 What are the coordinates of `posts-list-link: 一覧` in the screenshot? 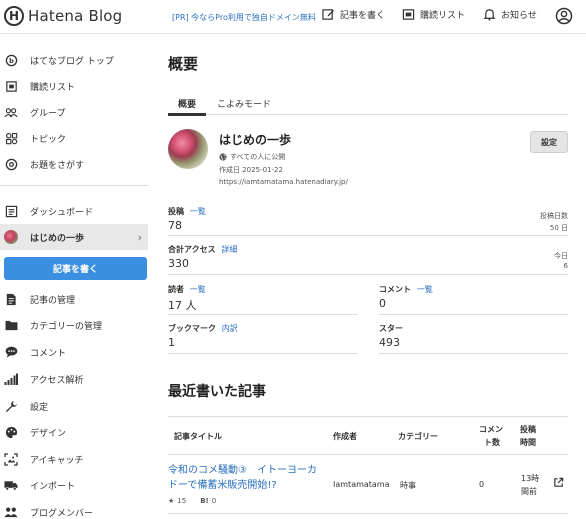 It's located at (198, 211).